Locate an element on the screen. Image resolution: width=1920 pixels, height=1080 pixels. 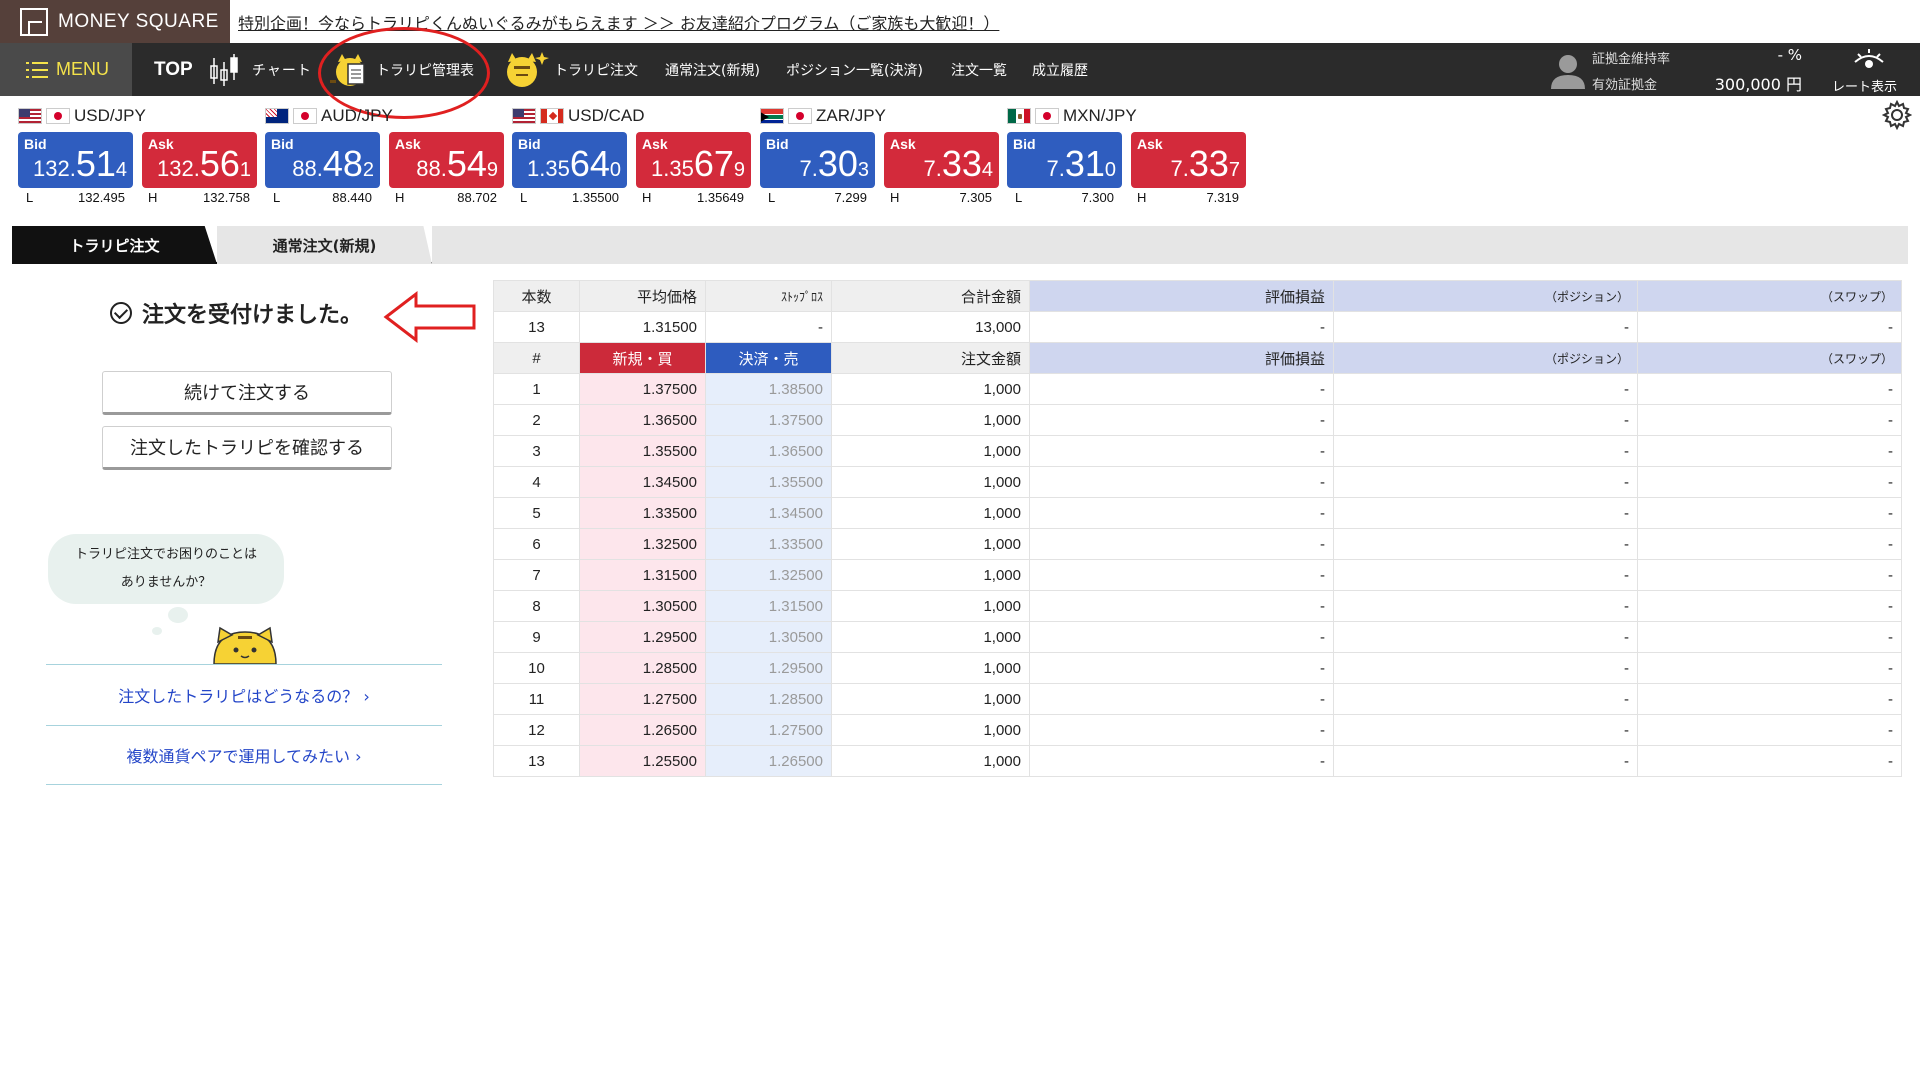
check-circle-icon is located at coordinates (121, 313).